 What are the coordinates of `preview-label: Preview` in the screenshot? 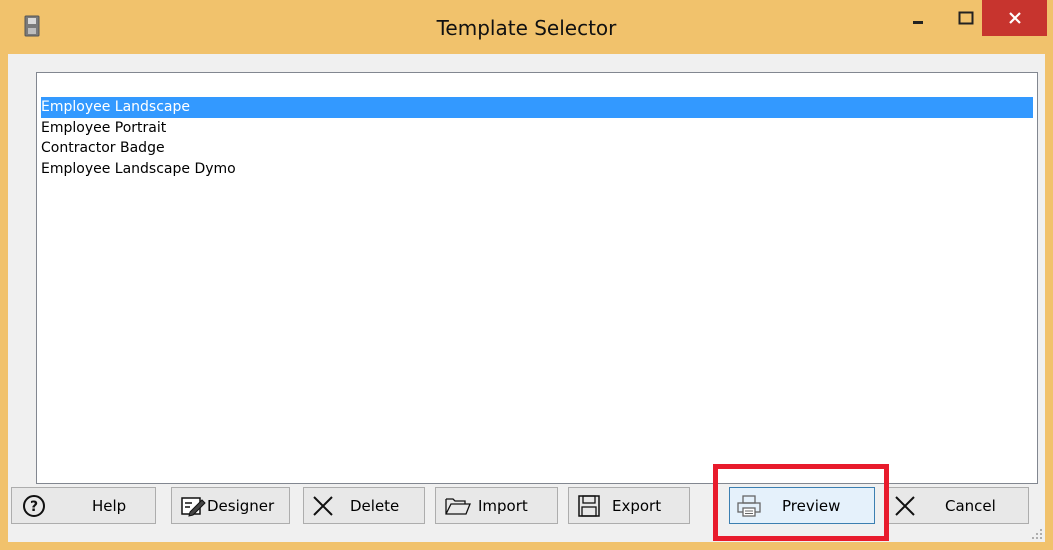 It's located at (811, 506).